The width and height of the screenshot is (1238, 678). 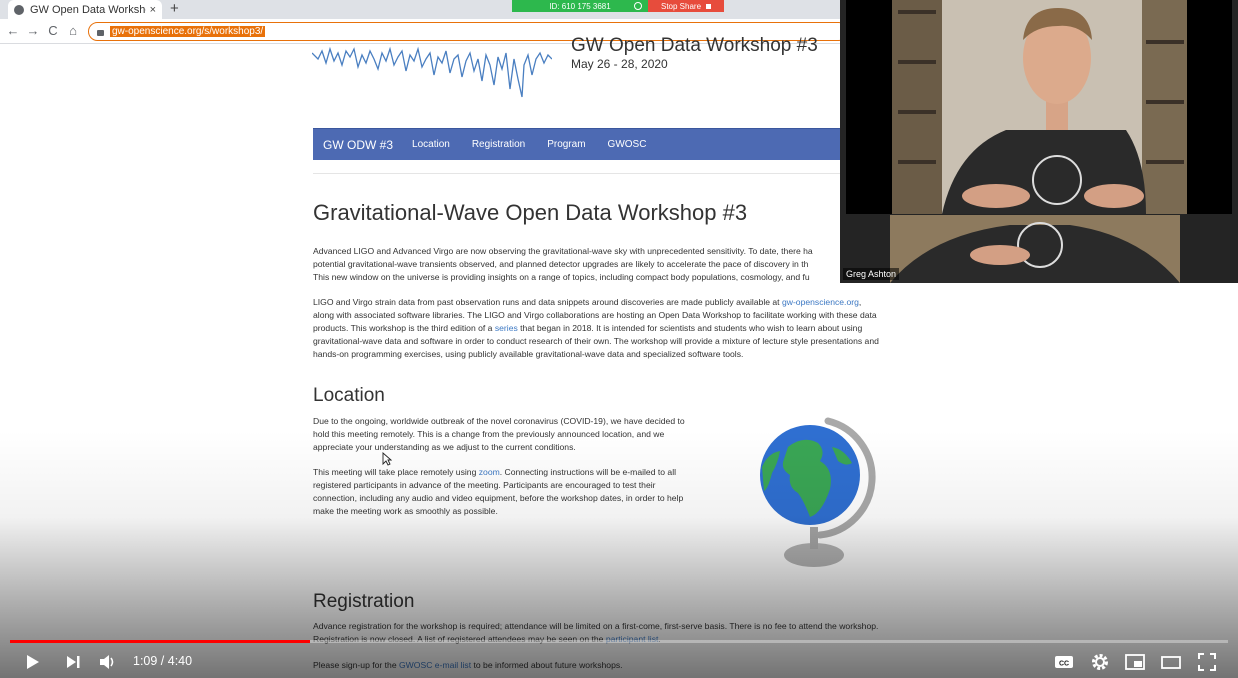 What do you see at coordinates (860, 302) in the screenshot?
I see `text-span: ,` at bounding box center [860, 302].